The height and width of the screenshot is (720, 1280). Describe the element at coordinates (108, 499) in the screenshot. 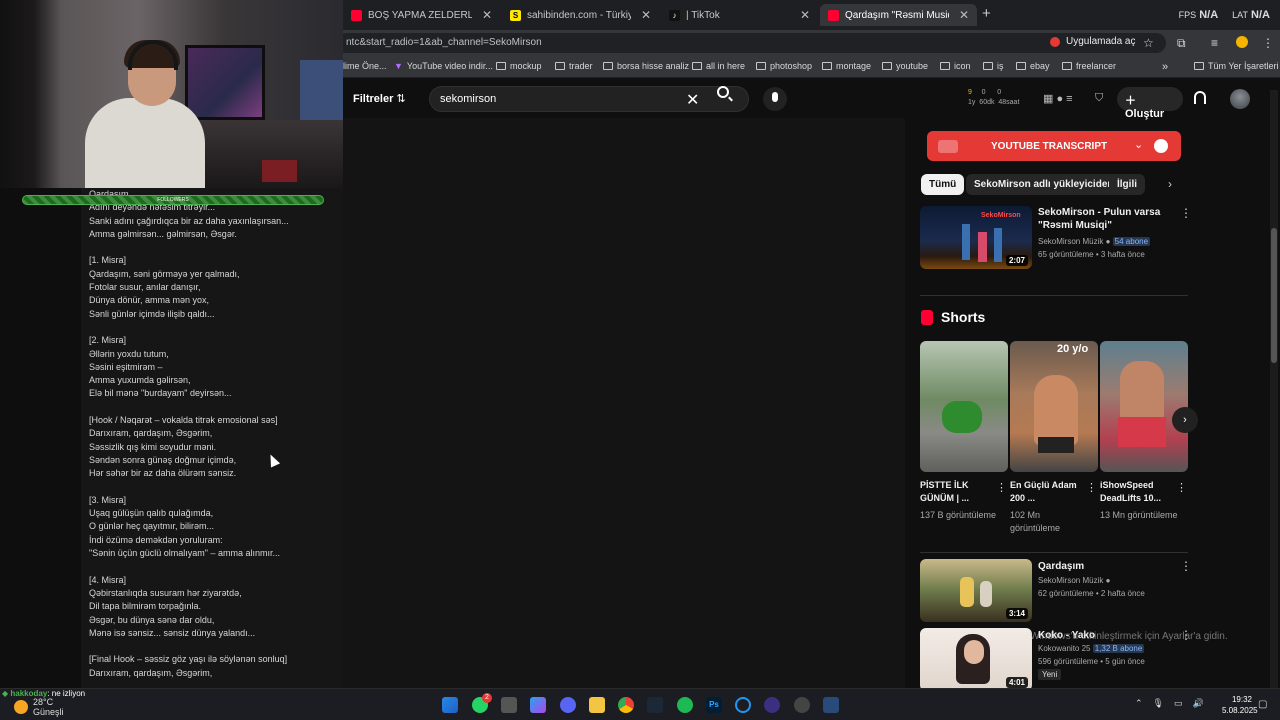

I see `lyrics-line: [3. Misra]` at that location.